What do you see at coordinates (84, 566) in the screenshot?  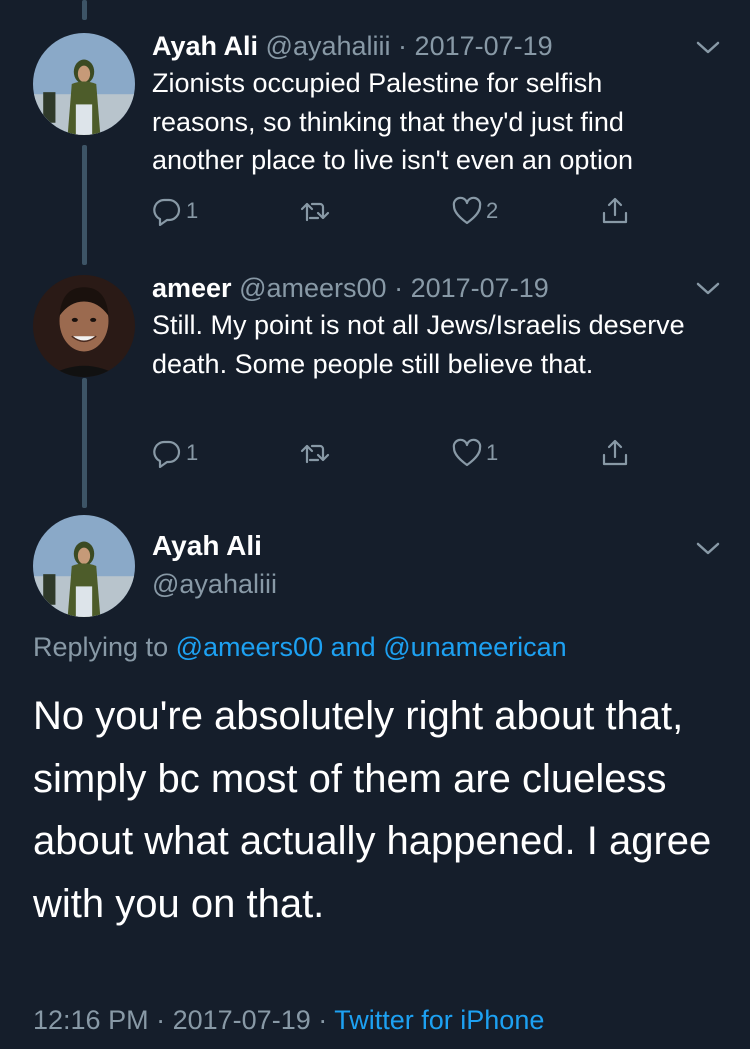 I see `avatar-ayah-main` at bounding box center [84, 566].